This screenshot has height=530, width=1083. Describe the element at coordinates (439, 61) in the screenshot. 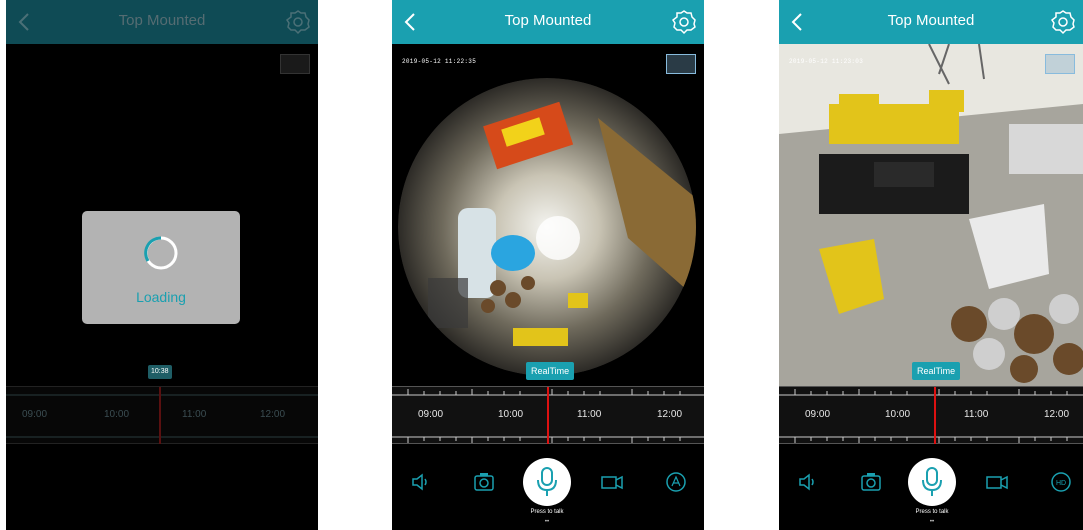

I see `timestamp: 2019-05-12 11:22:35` at that location.